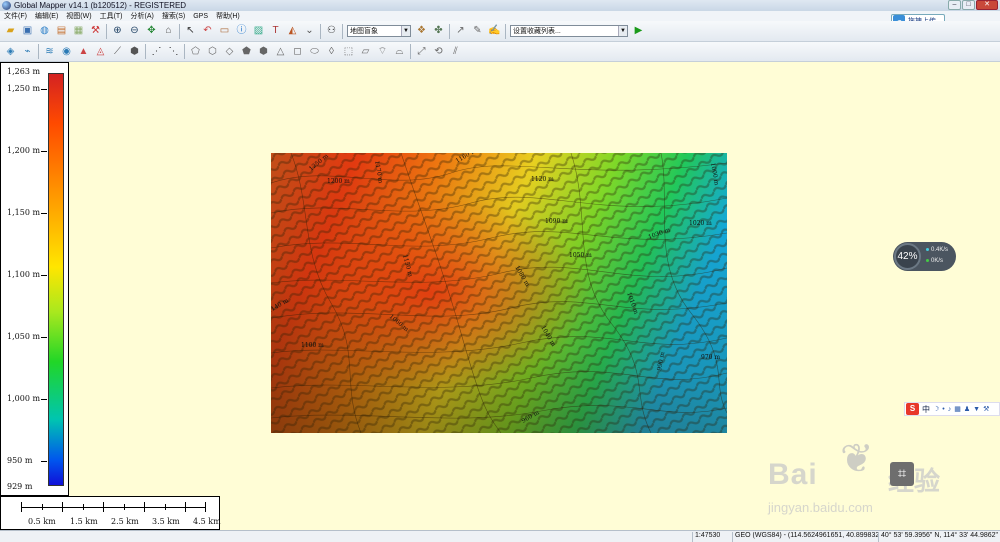 The image size is (1000, 542). Describe the element at coordinates (111, 16) in the screenshot. I see `menu-tools: 工具(T)` at that location.